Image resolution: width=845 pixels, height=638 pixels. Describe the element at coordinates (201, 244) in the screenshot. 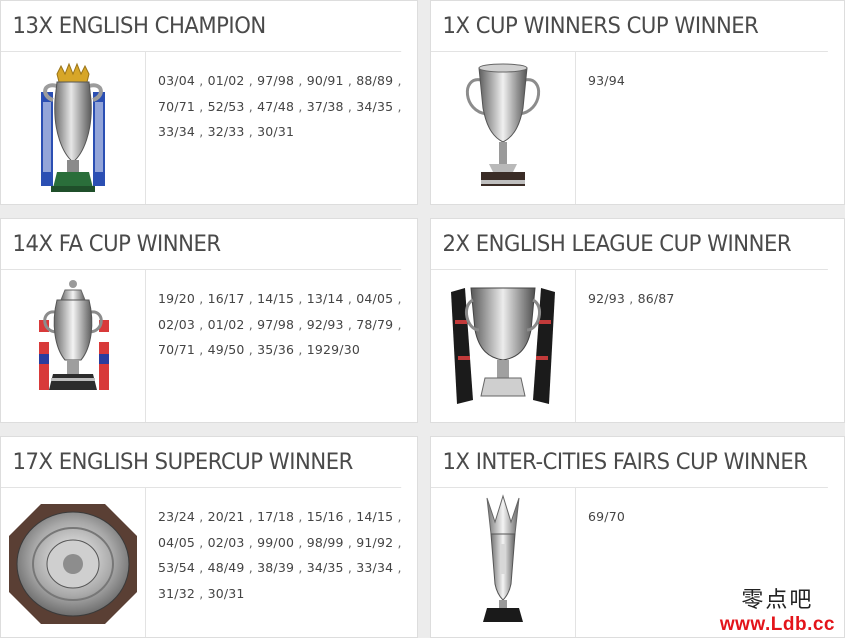

I see `card-title: 14X FA CUP WINNER` at that location.